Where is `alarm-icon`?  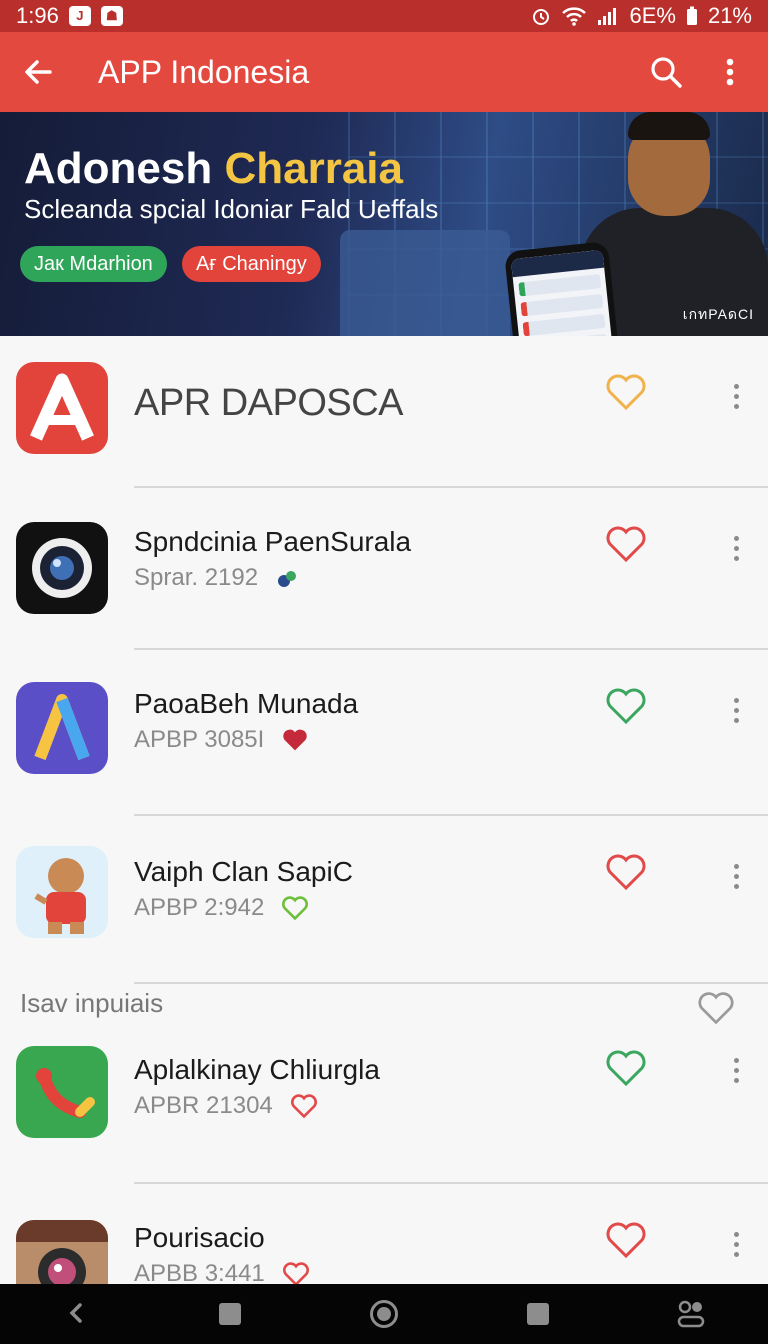 alarm-icon is located at coordinates (541, 17).